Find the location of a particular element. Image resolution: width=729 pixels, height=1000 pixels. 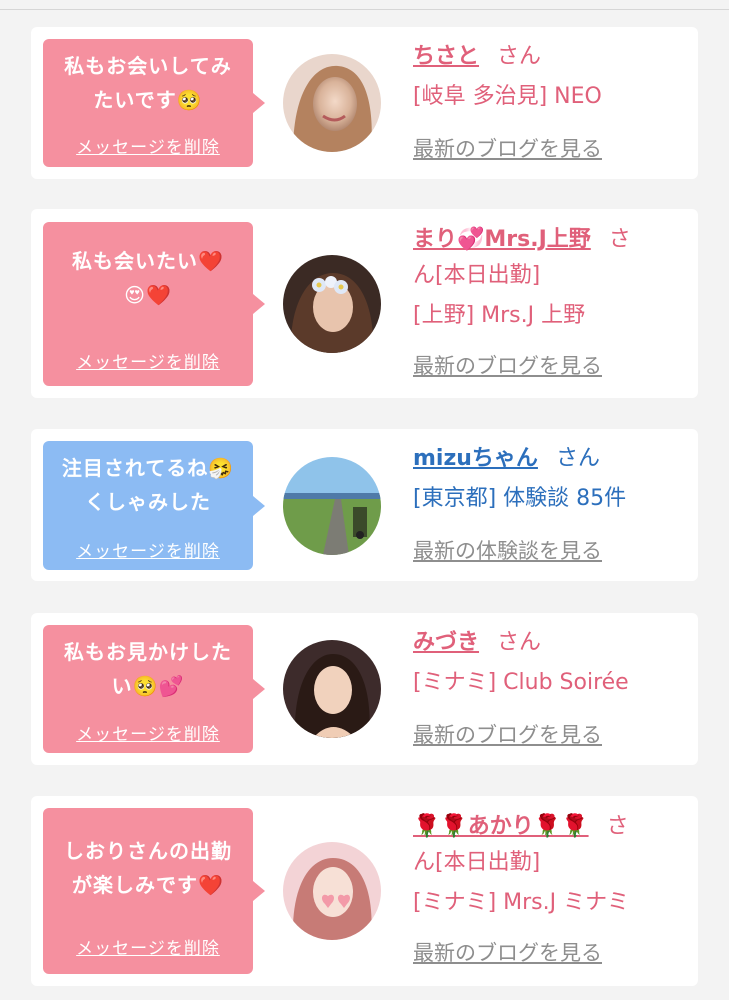

name-line: みづき さん is located at coordinates (540, 643).